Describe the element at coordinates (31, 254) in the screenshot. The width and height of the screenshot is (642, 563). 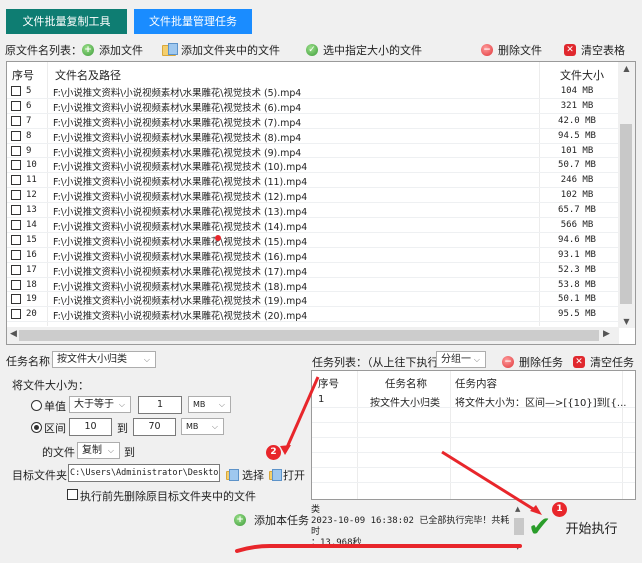
I see `row-no: 16` at that location.